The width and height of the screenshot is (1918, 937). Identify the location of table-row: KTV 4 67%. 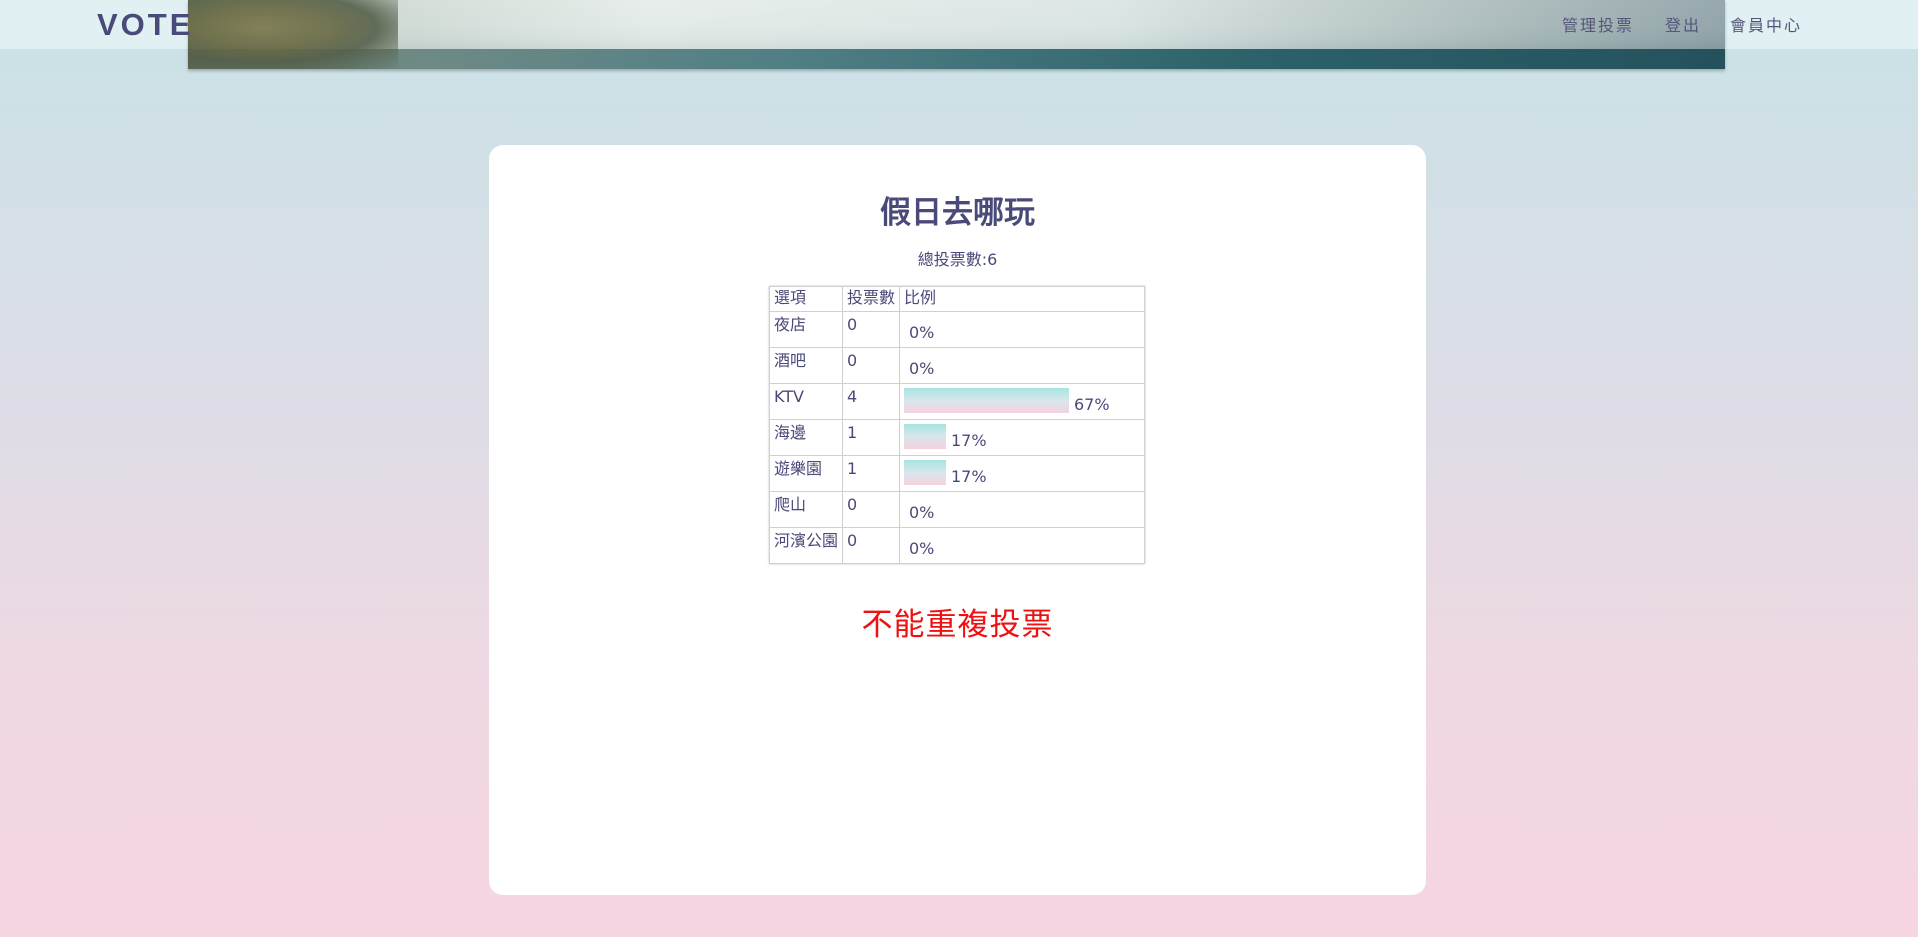
(957, 401).